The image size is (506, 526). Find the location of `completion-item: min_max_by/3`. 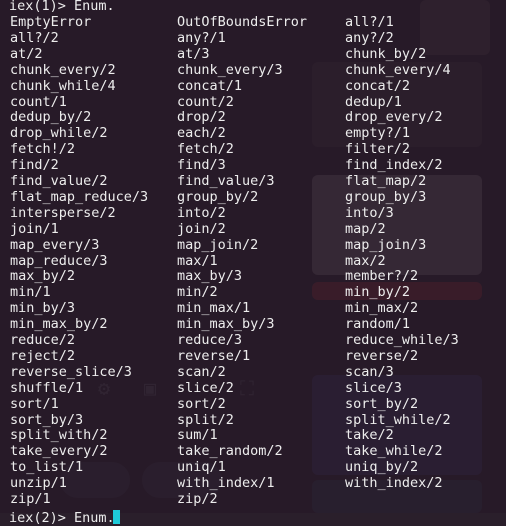

completion-item: min_max_by/3 is located at coordinates (226, 324).